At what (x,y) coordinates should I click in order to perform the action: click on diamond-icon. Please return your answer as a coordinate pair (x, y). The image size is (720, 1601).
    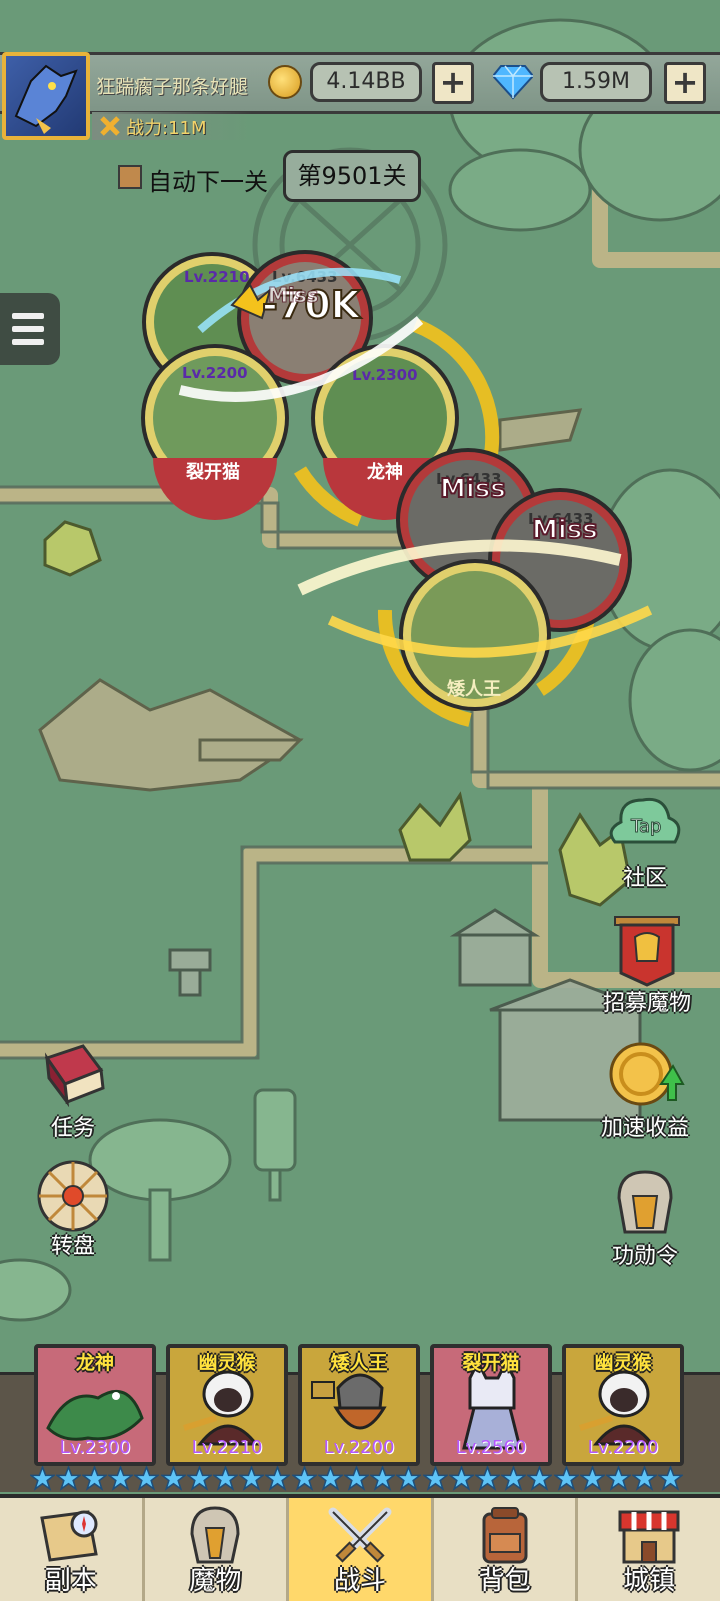
    Looking at the image, I should click on (513, 82).